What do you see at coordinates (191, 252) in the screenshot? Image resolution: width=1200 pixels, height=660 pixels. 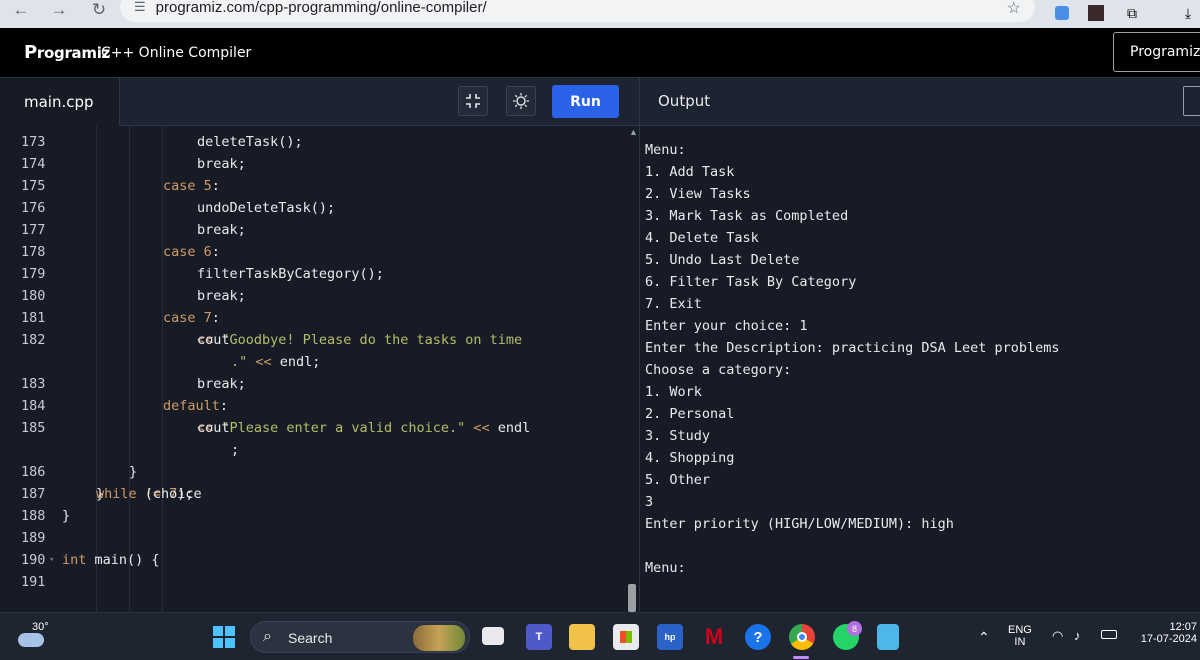 I see `code-text: case 6:` at bounding box center [191, 252].